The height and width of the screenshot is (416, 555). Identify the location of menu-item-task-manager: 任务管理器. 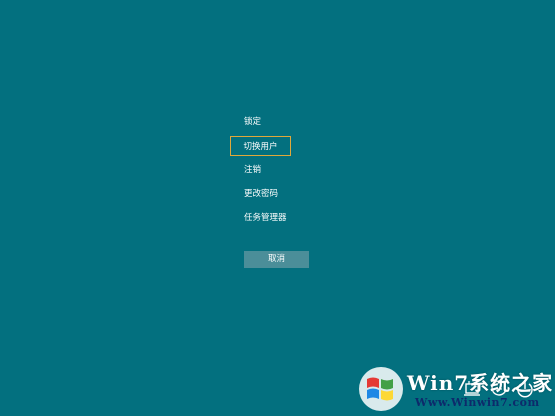
(265, 218).